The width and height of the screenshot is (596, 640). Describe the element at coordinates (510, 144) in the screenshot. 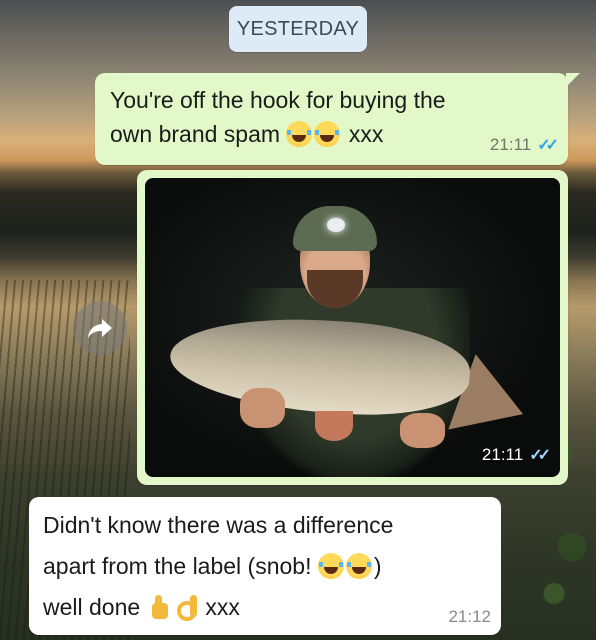

I see `message-time: 21:11` at that location.